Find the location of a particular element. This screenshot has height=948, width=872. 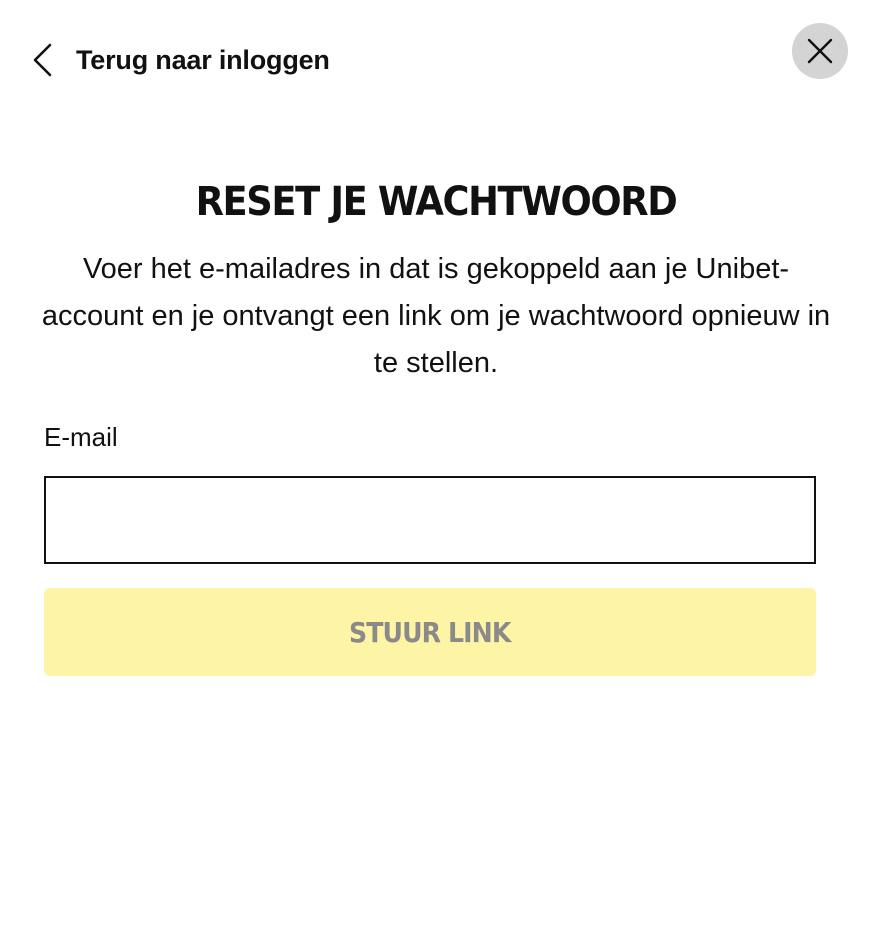

page-title: RESET JE WACHTWOORD is located at coordinates (436, 202).